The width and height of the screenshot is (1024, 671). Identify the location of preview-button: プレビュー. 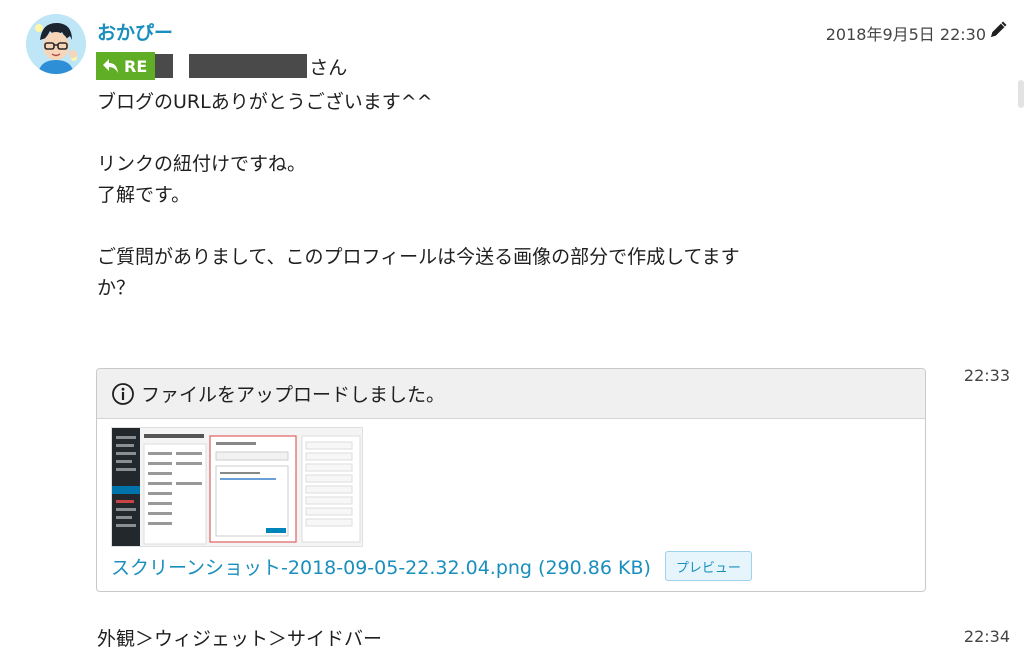
(708, 566).